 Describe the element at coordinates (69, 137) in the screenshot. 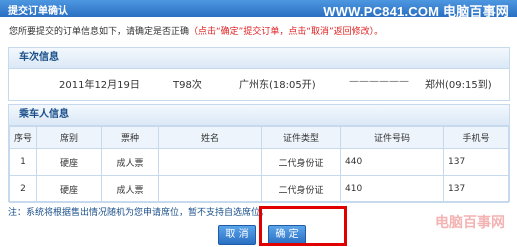

I see `col-header: 席别` at that location.